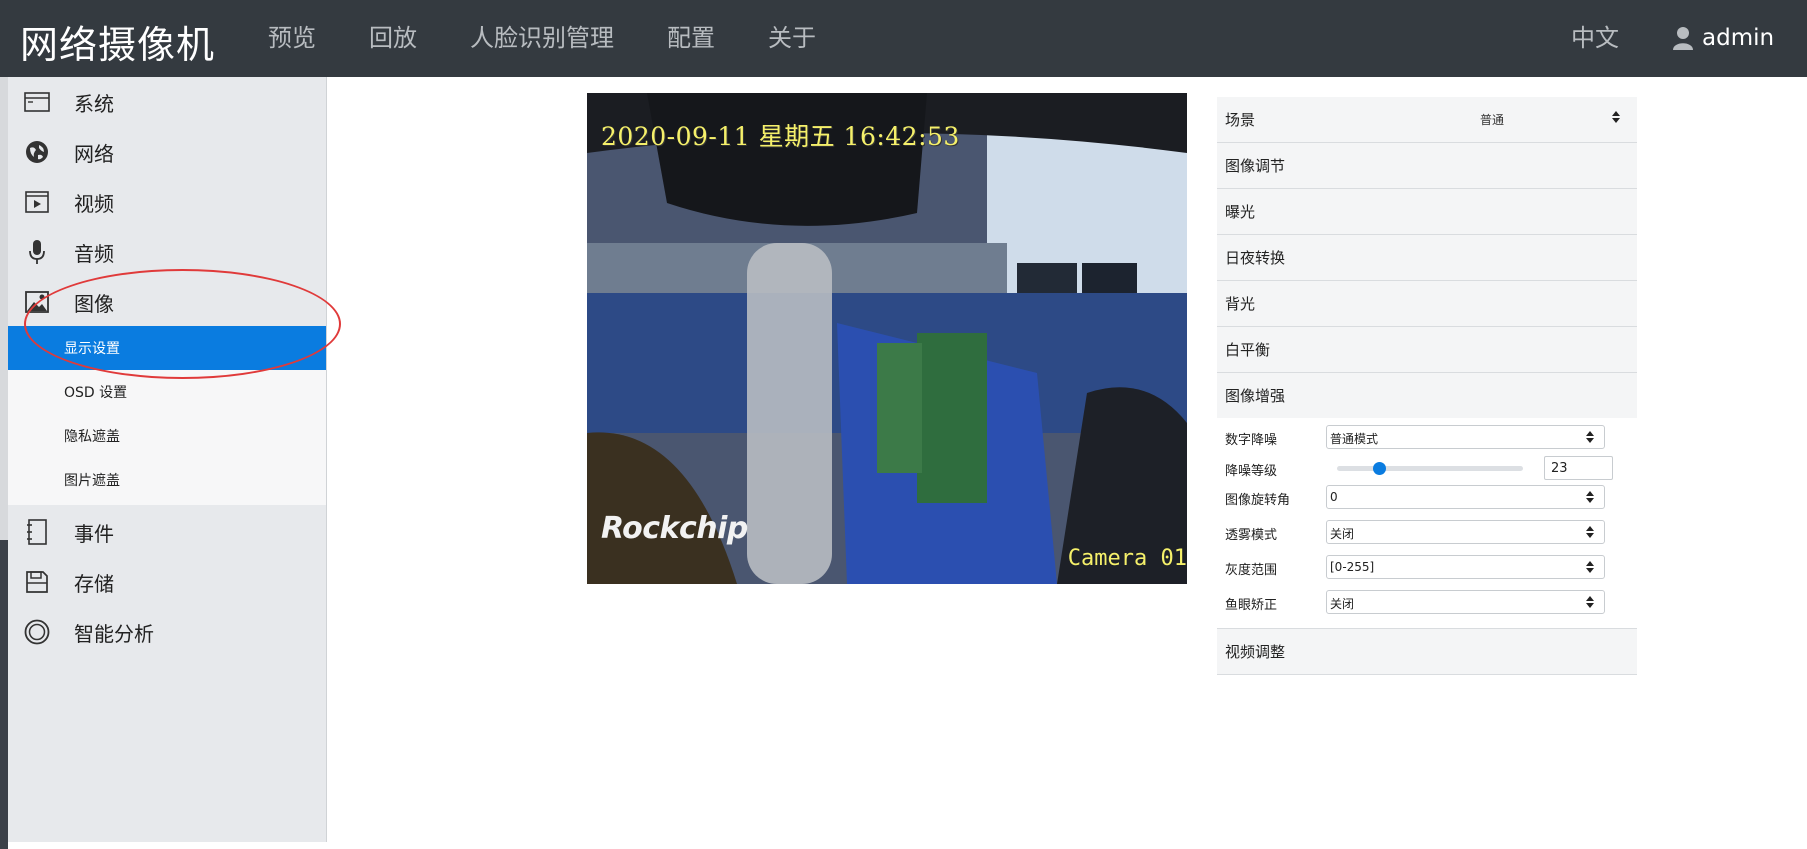 This screenshot has height=849, width=1807. What do you see at coordinates (1127, 558) in the screenshot?
I see `osd-camera-name: Camera 01` at bounding box center [1127, 558].